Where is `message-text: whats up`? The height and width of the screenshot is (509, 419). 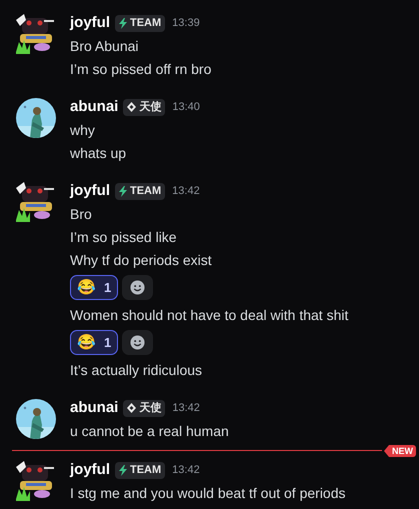 message-text: whats up is located at coordinates (99, 153).